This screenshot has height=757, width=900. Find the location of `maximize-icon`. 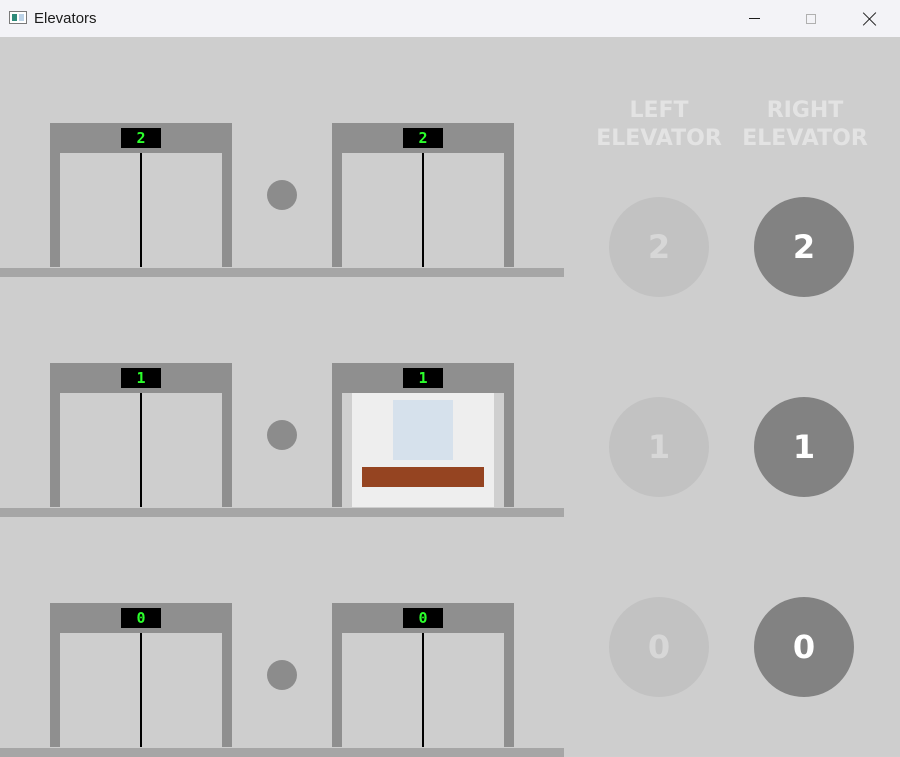

maximize-icon is located at coordinates (811, 18).